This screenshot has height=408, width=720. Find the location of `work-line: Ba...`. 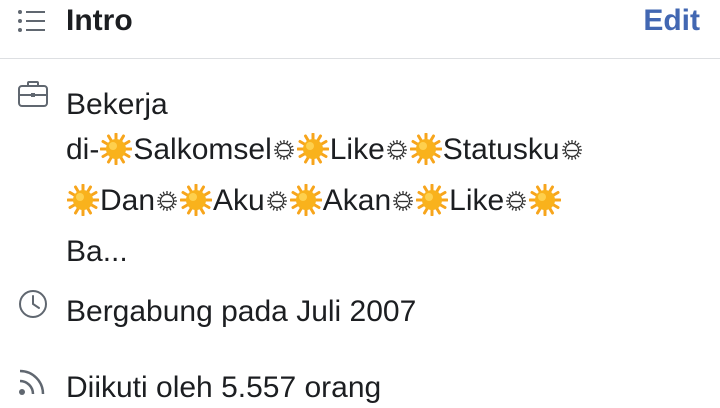

work-line: Ba... is located at coordinates (386, 251).